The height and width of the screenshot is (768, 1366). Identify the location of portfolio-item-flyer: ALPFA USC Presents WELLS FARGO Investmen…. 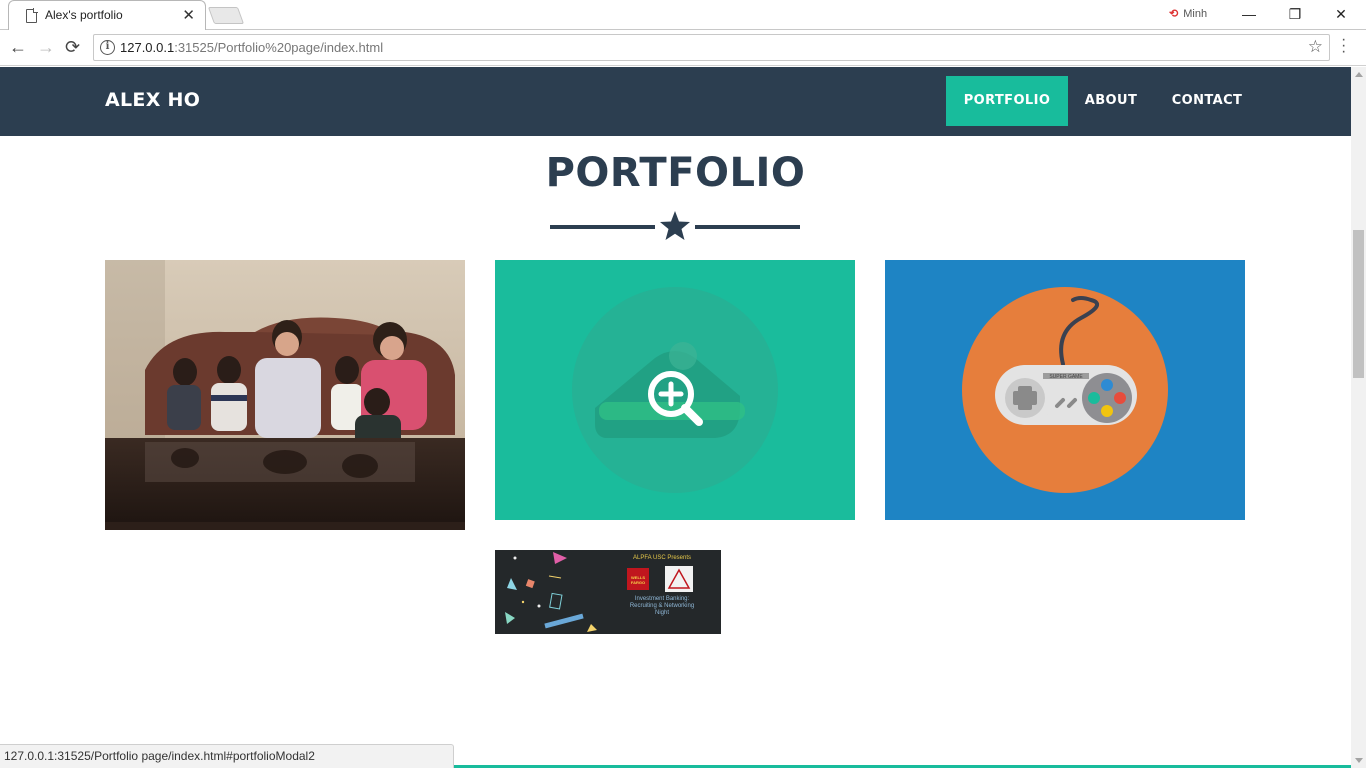
(608, 592).